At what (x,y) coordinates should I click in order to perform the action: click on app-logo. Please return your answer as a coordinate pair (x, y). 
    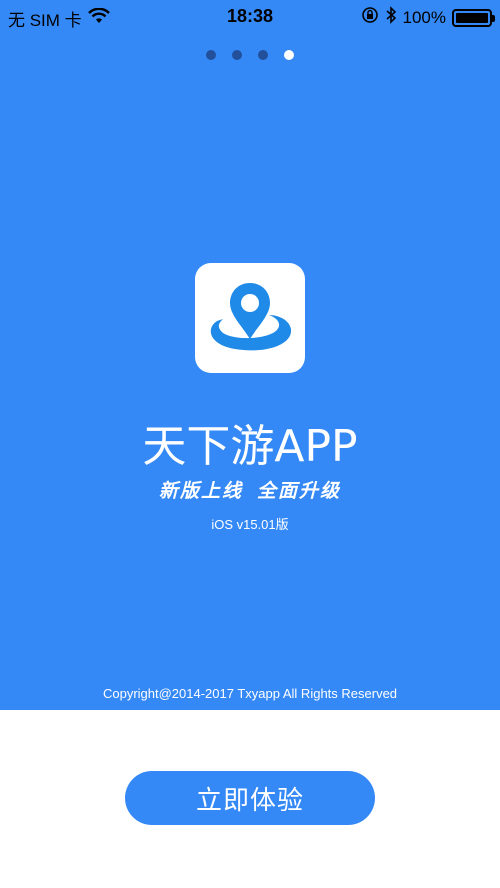
    Looking at the image, I should click on (250, 318).